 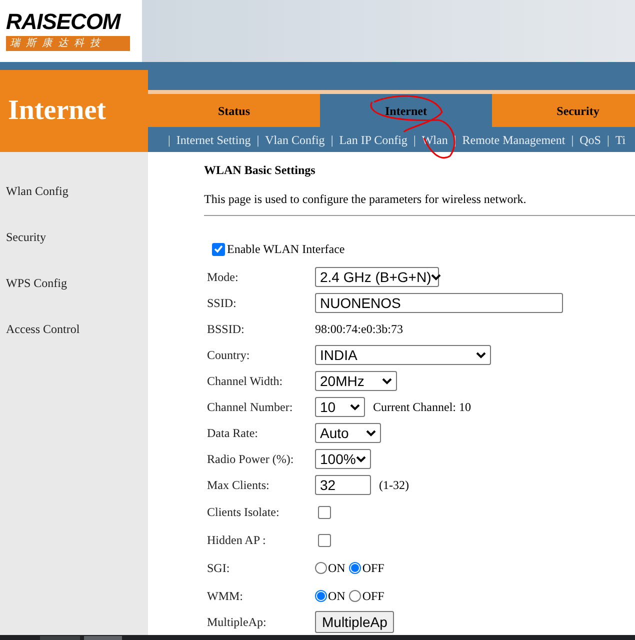 I want to click on dropdown: 2.4 GHz (B+G+N), so click(x=377, y=277).